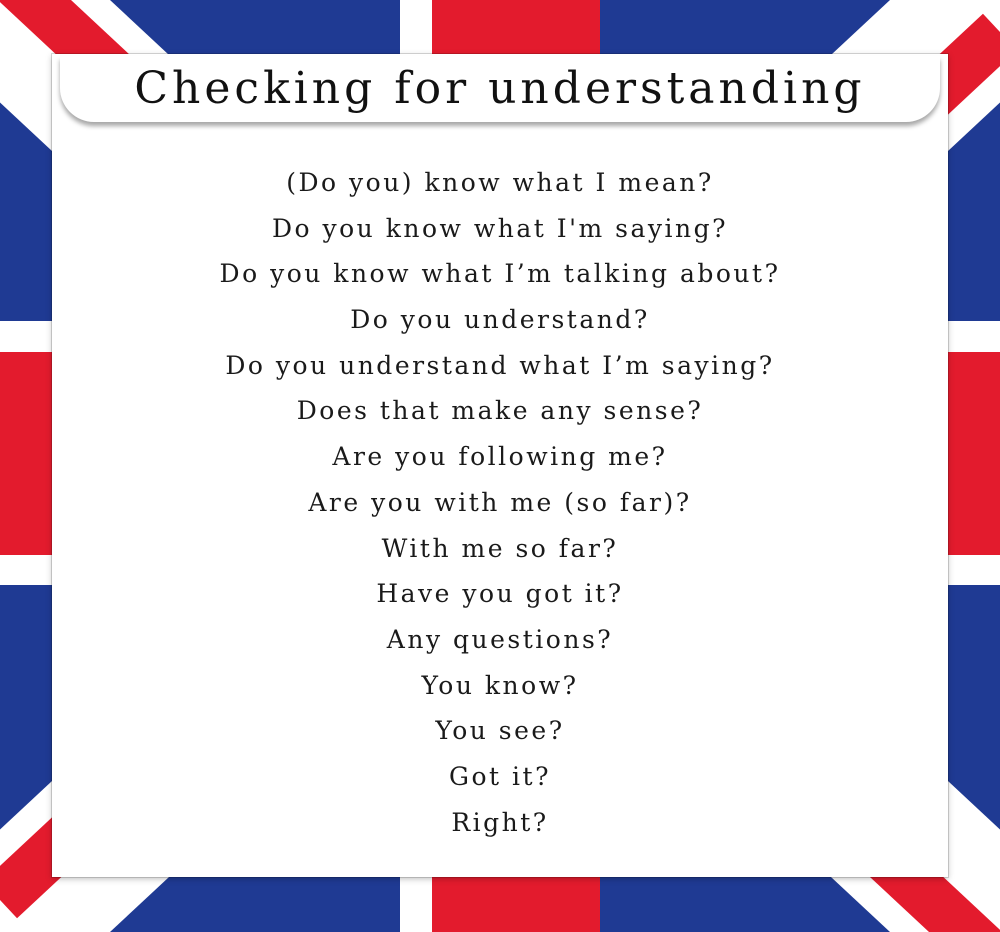  I want to click on phrase-item: You know?, so click(500, 685).